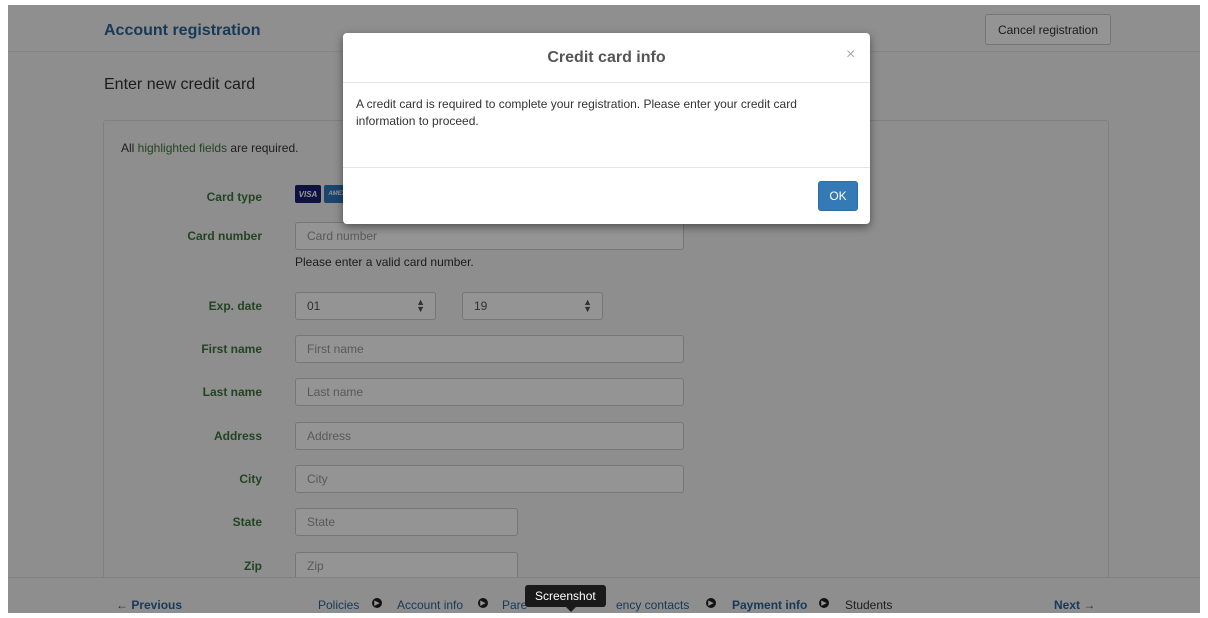  What do you see at coordinates (565, 596) in the screenshot?
I see `screenshot-tooltip: Screenshot` at bounding box center [565, 596].